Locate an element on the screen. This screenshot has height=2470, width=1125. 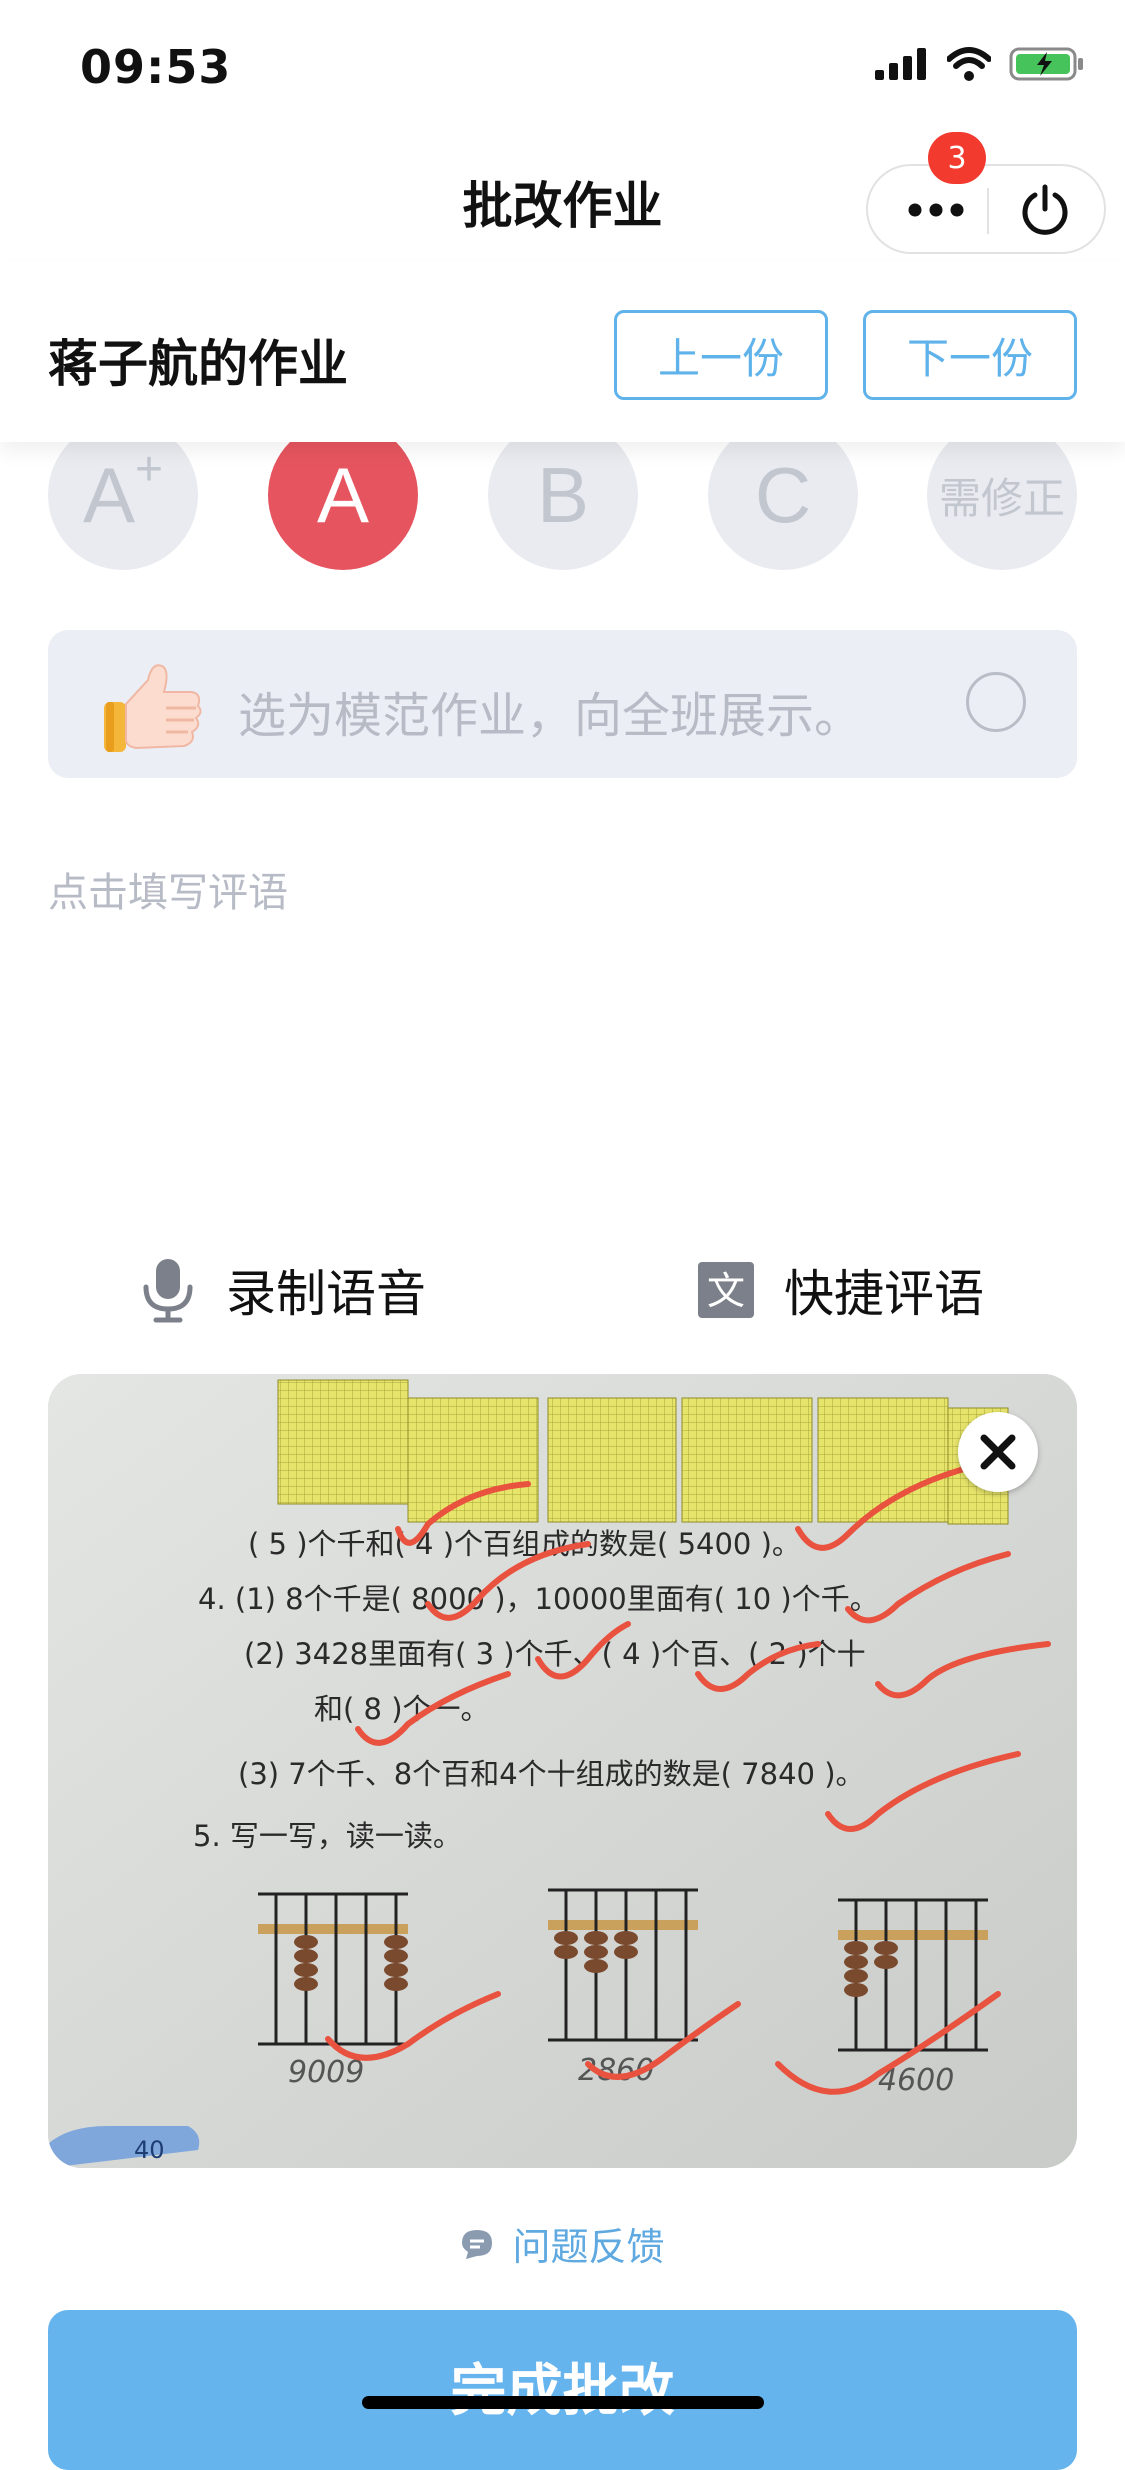
grade-c: C is located at coordinates (783, 495).